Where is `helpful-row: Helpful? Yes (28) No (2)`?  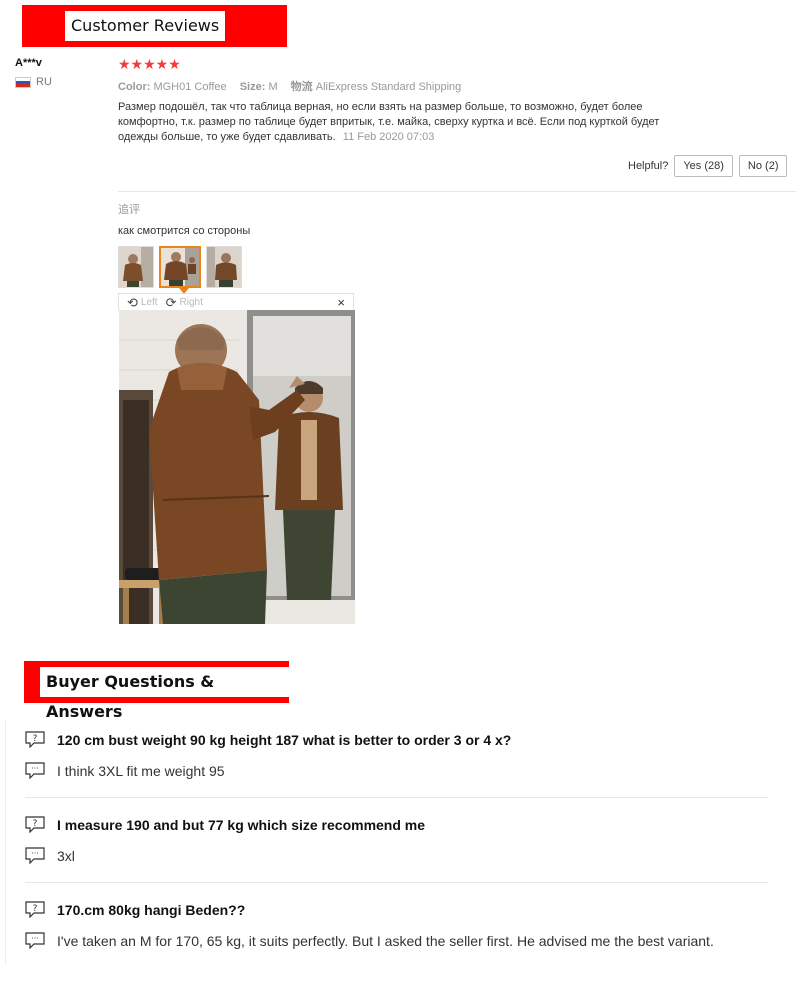 helpful-row: Helpful? Yes (28) No (2) is located at coordinates (708, 166).